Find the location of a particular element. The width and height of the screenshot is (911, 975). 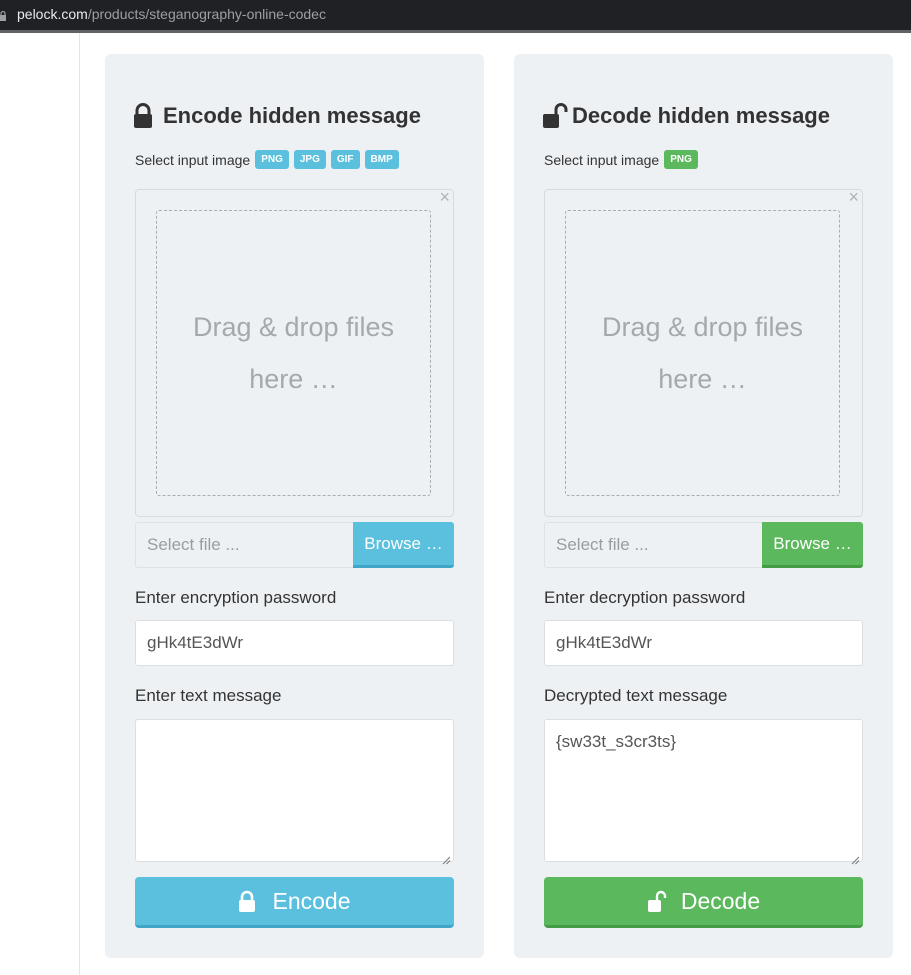

decrypted-message-label: Decrypted text message is located at coordinates (636, 695).